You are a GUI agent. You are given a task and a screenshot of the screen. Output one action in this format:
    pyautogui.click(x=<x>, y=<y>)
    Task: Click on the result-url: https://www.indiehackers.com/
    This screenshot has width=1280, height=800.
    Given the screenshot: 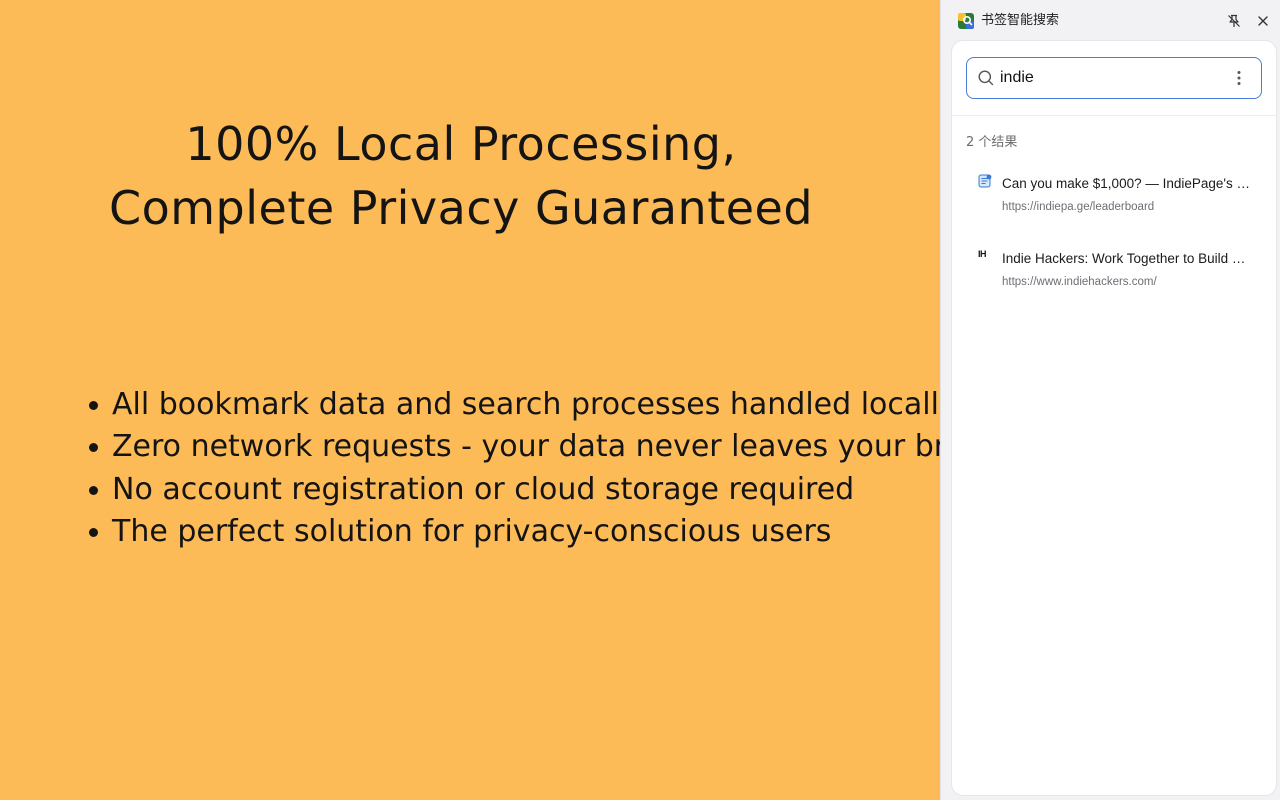 What is the action you would take?
    pyautogui.click(x=1079, y=282)
    